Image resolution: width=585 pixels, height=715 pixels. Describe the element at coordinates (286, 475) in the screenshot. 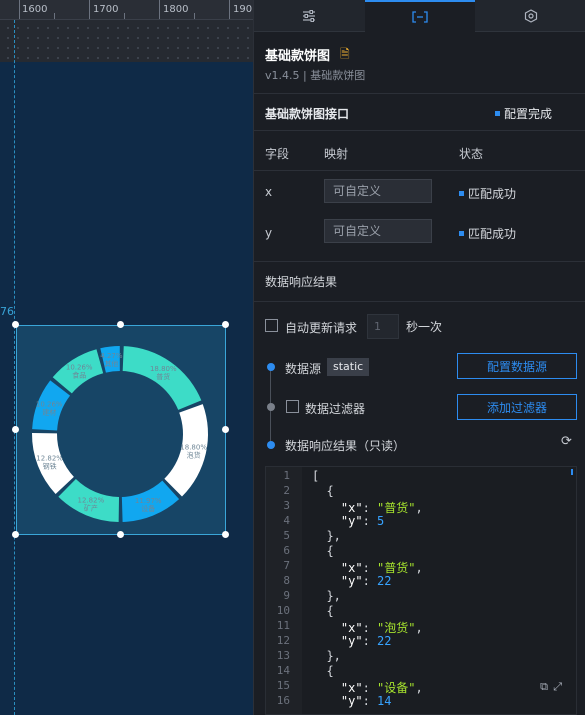

I see `line-number: 1` at that location.